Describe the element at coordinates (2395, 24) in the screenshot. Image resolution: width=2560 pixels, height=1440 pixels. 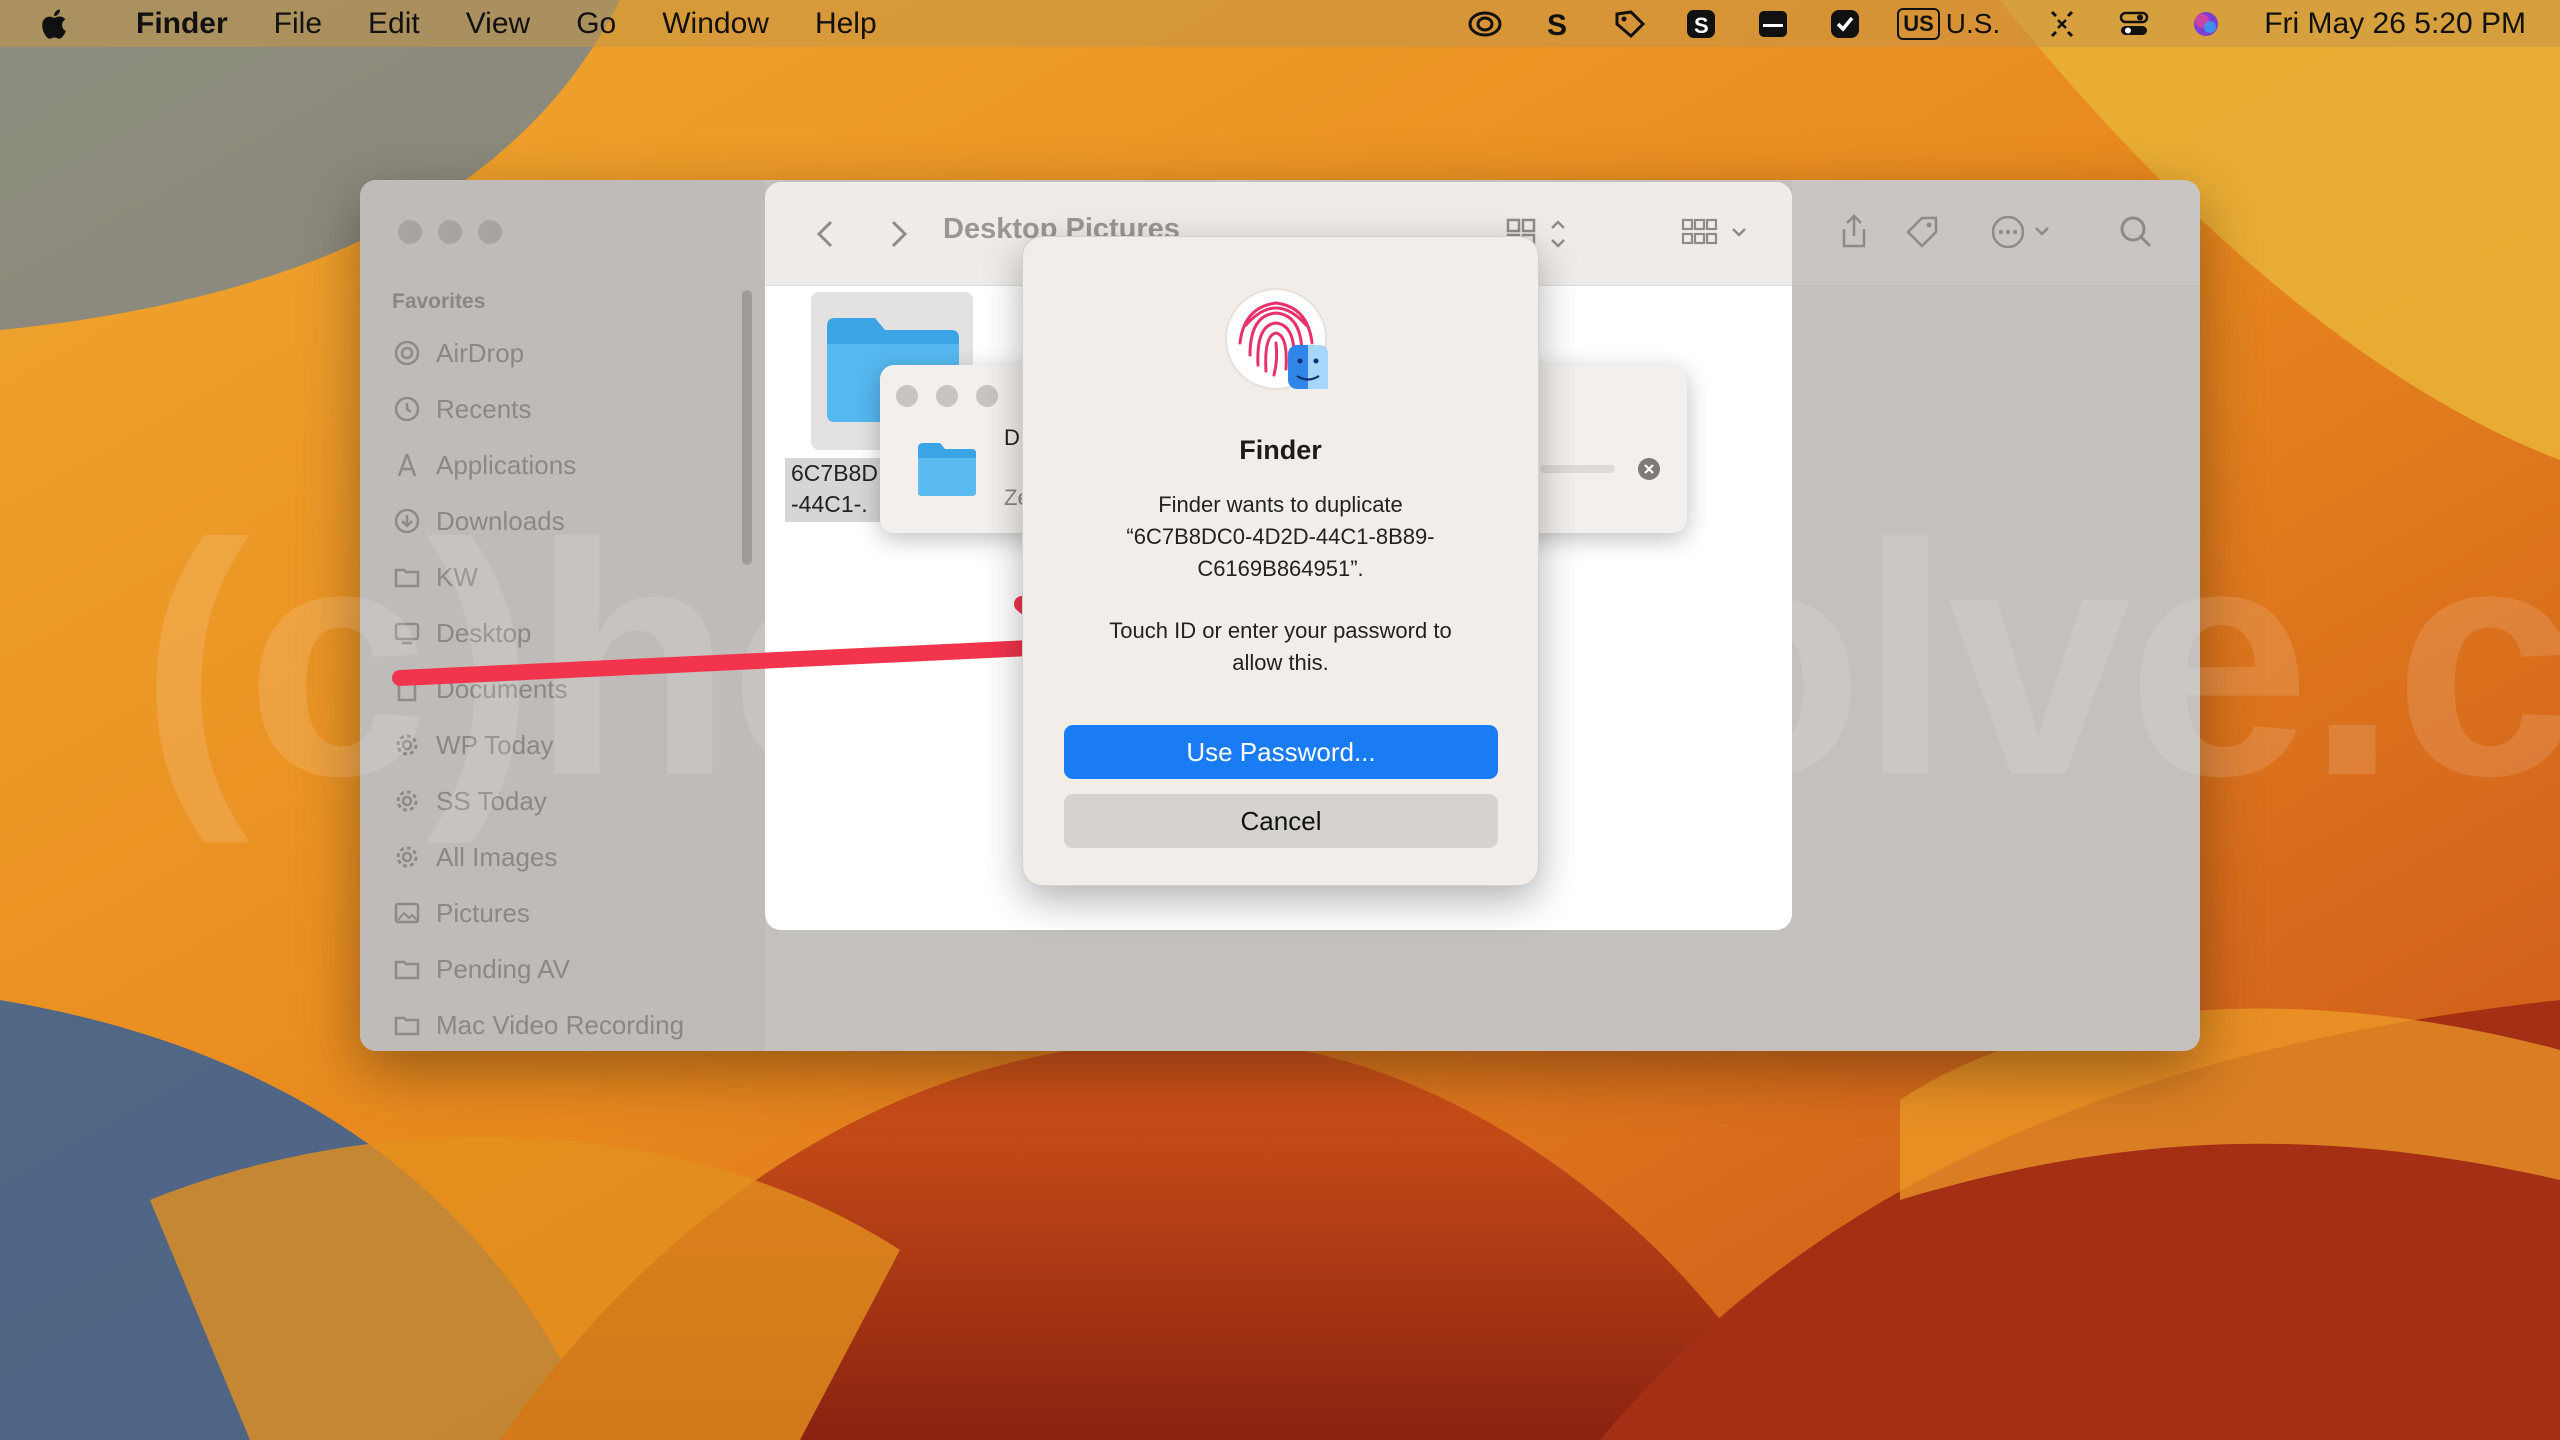
I see `menu-clock: Fri May 26 5:20 PM` at that location.